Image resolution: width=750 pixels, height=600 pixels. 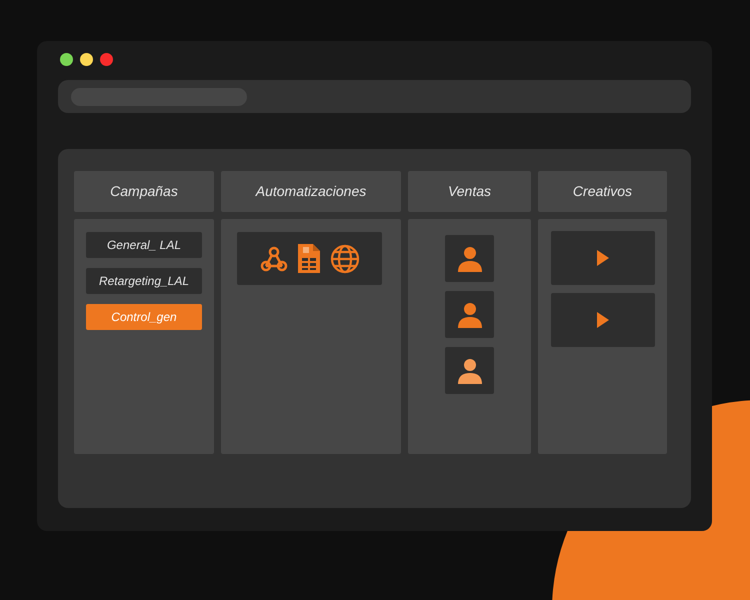 I want to click on spreadsheet-file-icon, so click(x=309, y=258).